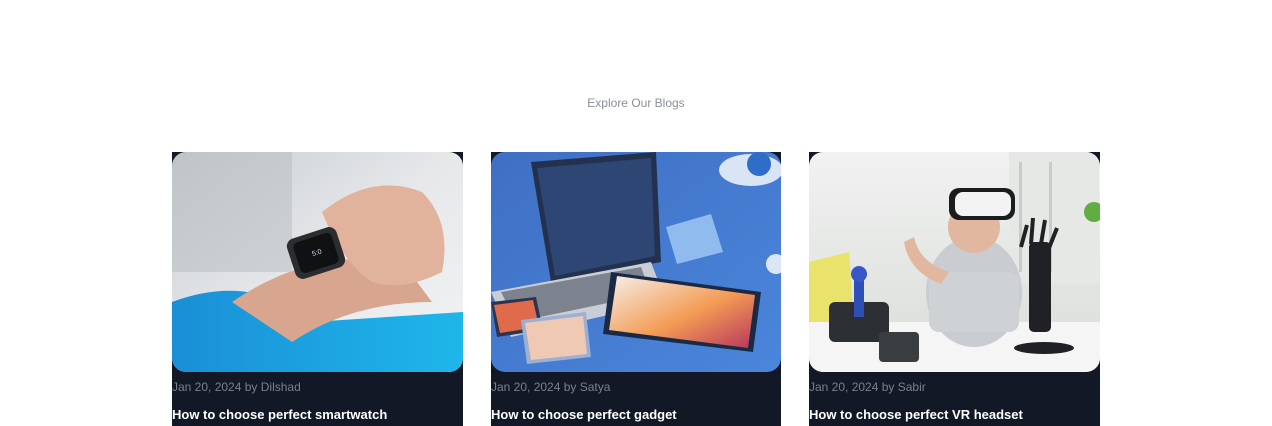 This screenshot has width=1272, height=426. Describe the element at coordinates (867, 387) in the screenshot. I see `post-meta: Jan 20, 2024 by Sabir` at that location.